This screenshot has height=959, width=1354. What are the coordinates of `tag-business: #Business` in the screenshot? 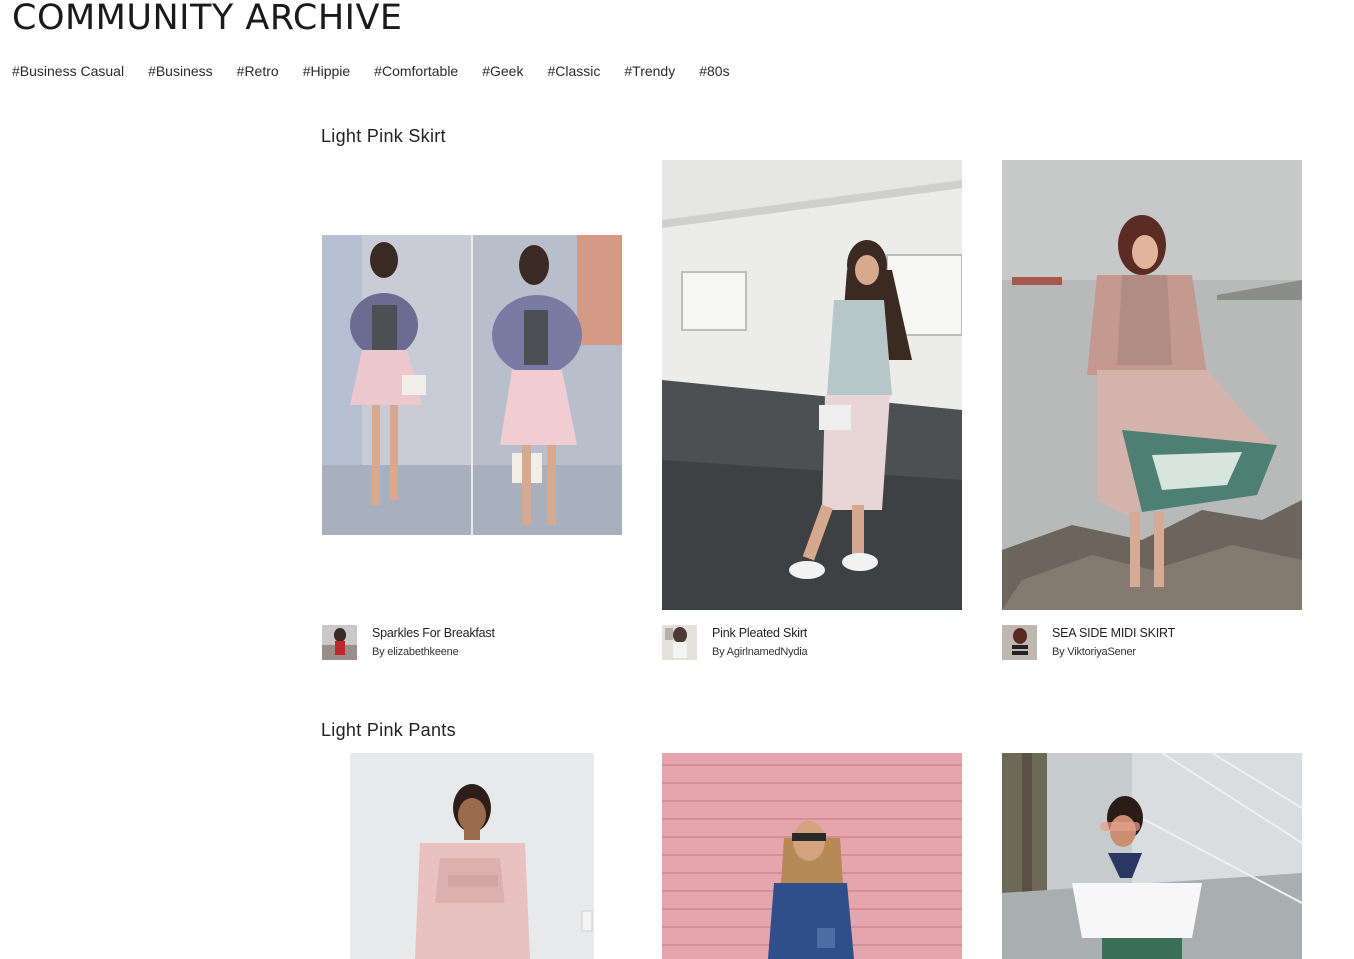 It's located at (180, 71).